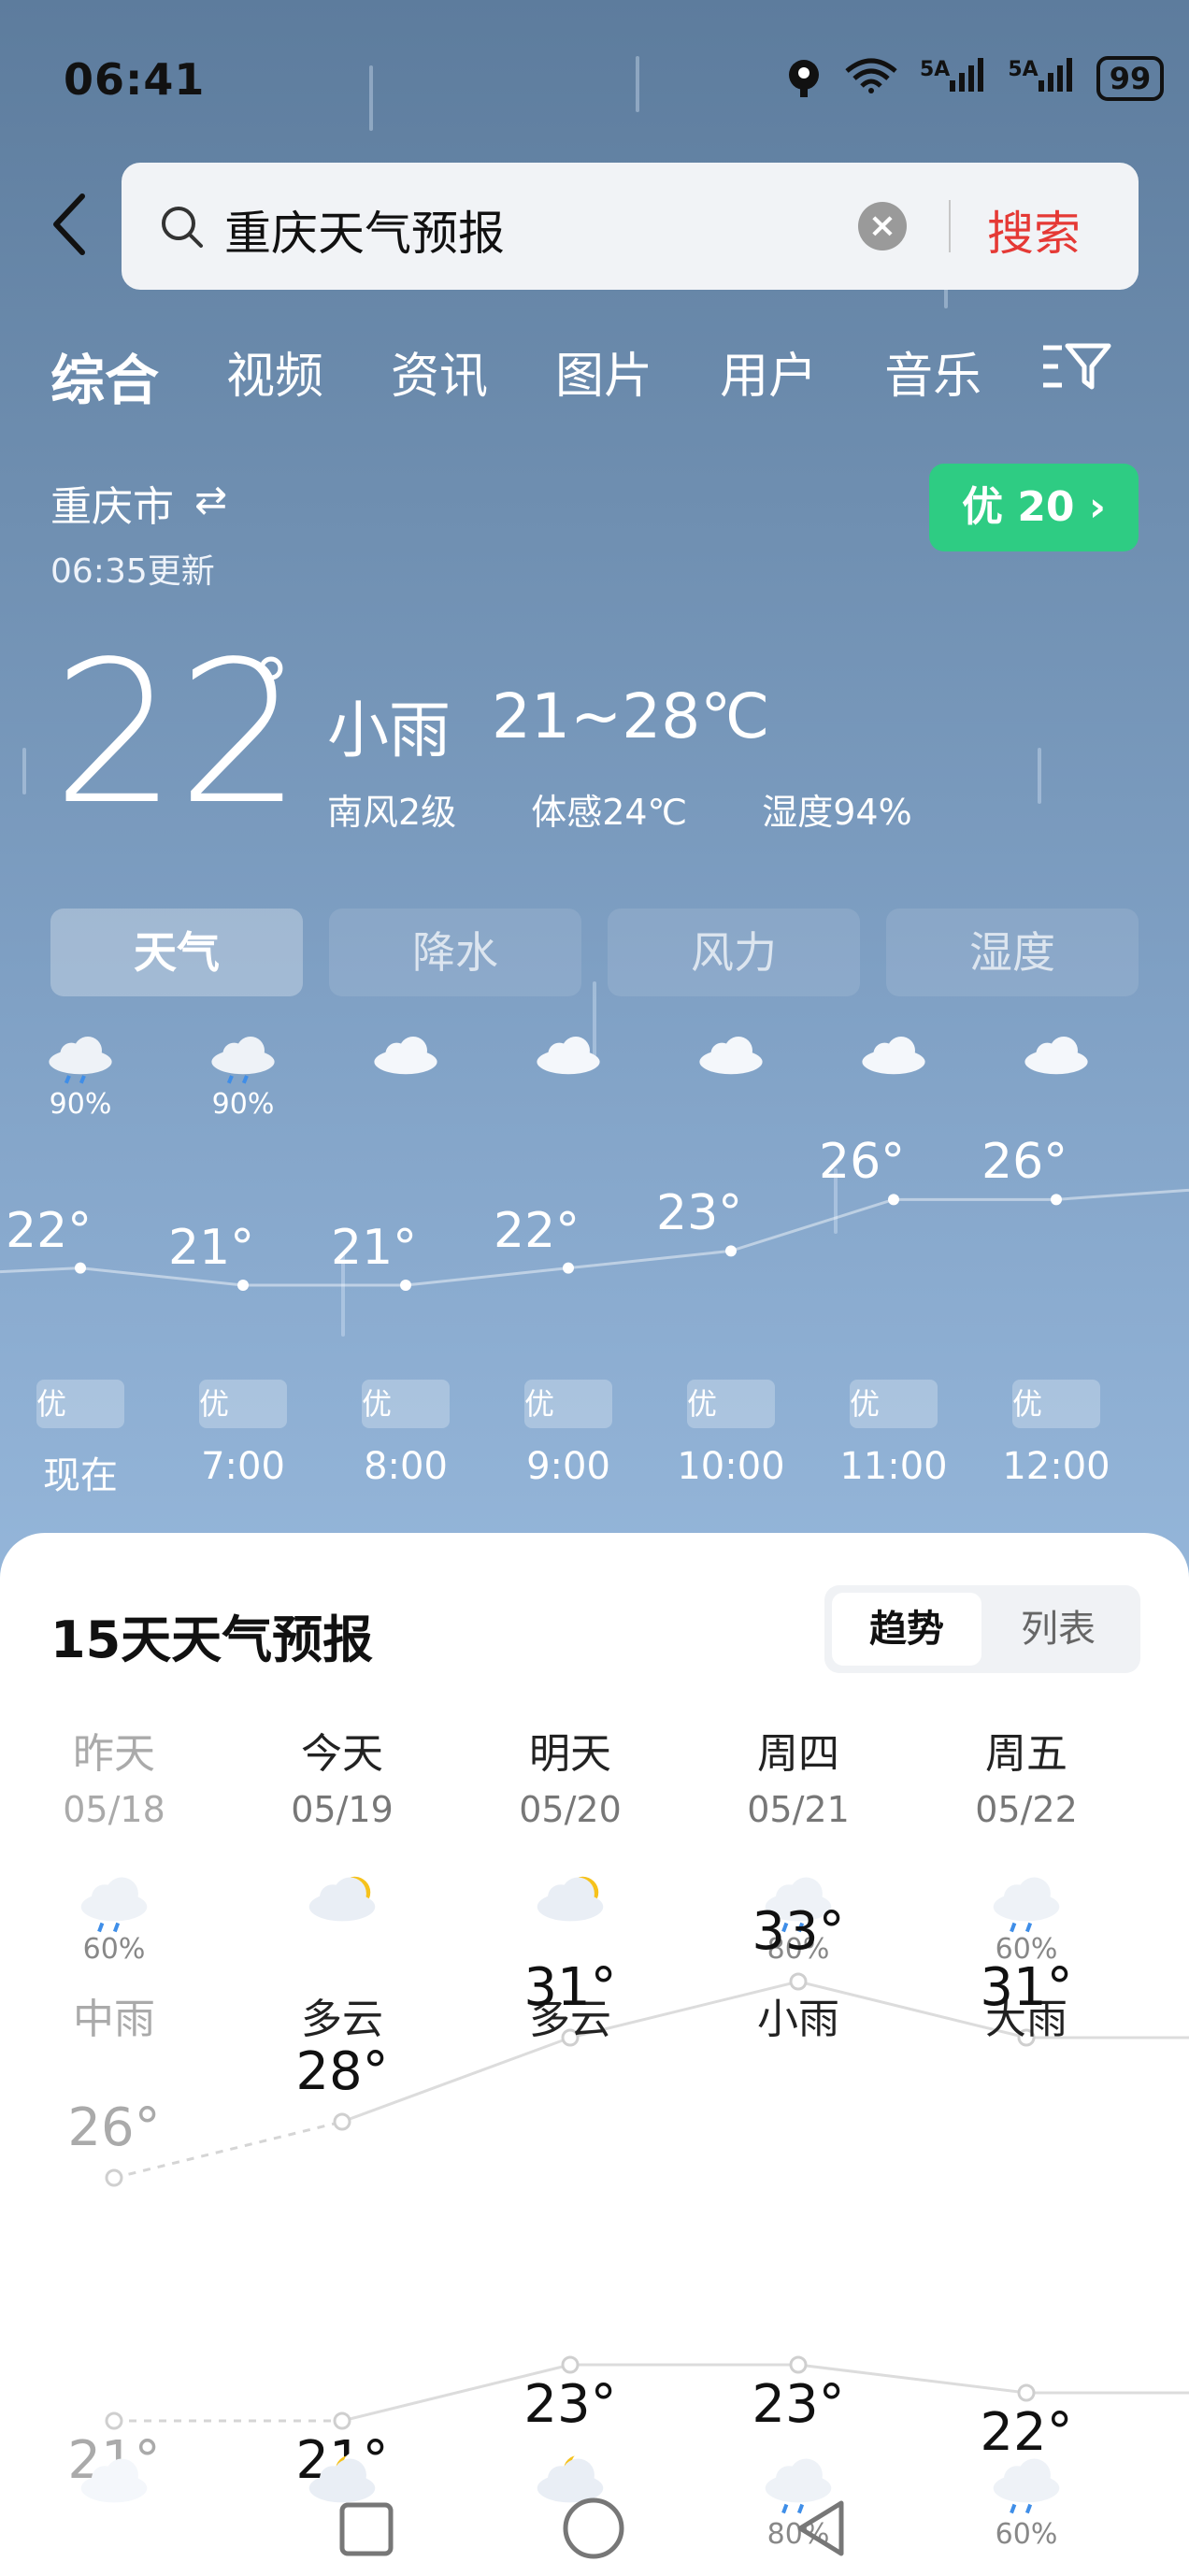  Describe the element at coordinates (69, 224) in the screenshot. I see `back-arrow-icon` at that location.